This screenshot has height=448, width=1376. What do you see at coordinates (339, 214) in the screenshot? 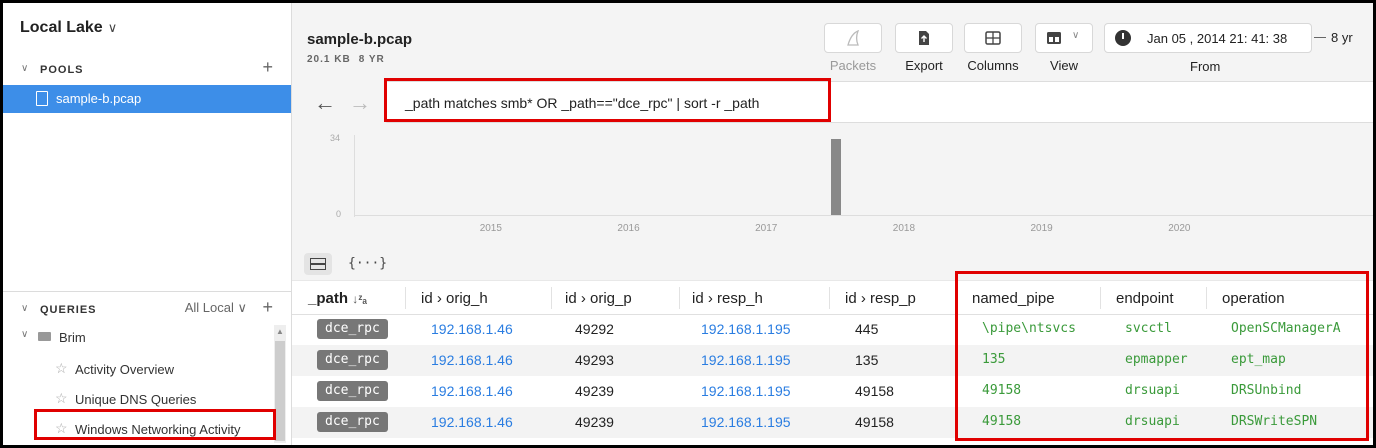
I see `y-tick-label: 0` at bounding box center [339, 214].